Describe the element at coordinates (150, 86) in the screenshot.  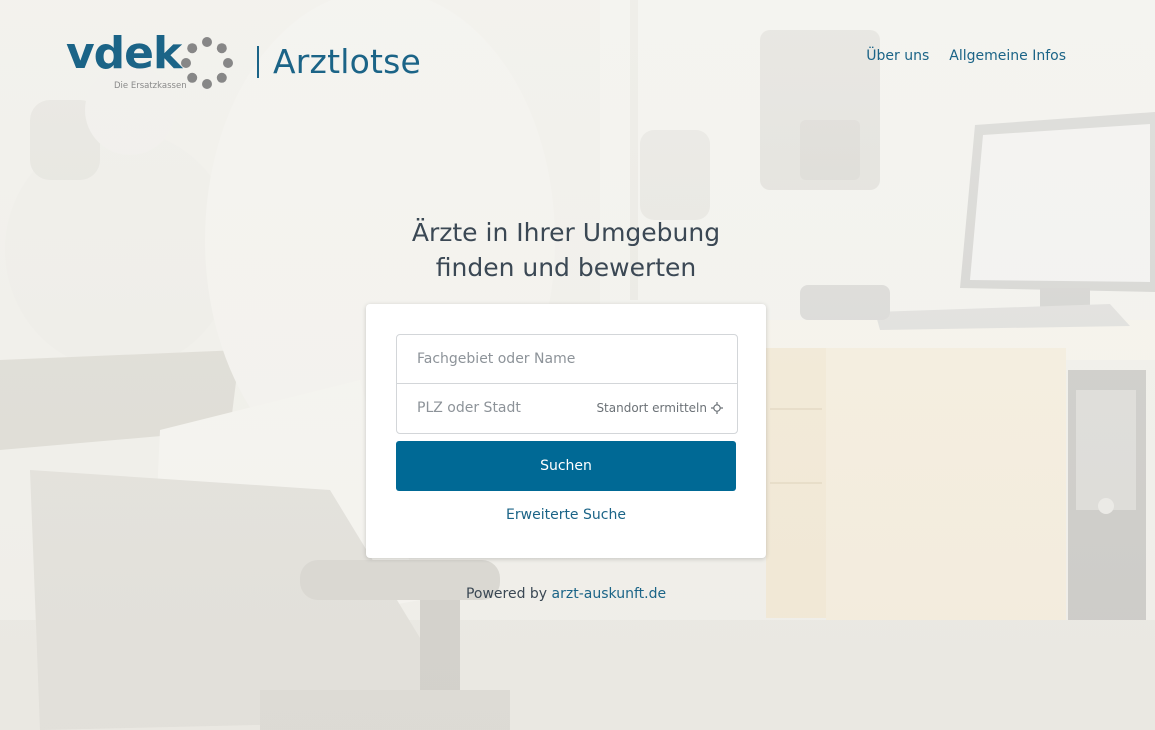
I see `logo-subtitle: Die Ersatzkassen` at that location.